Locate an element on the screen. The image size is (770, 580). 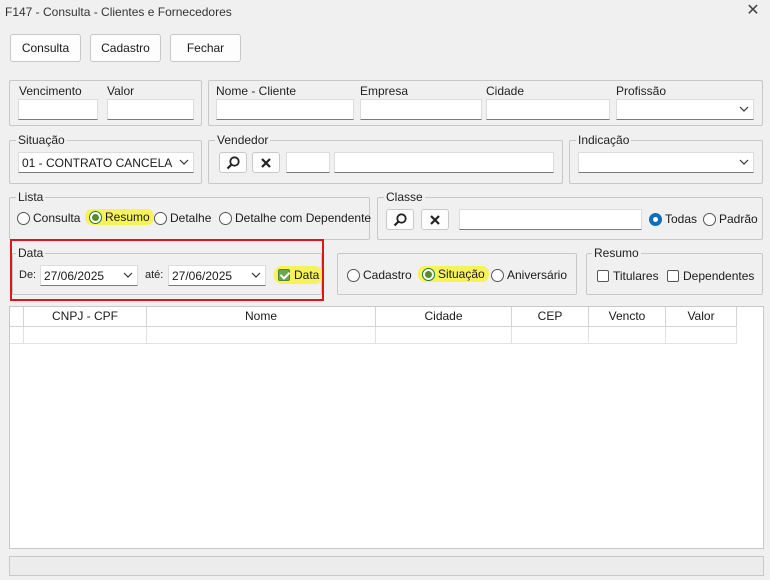
consulta-button: Consulta is located at coordinates (45, 48).